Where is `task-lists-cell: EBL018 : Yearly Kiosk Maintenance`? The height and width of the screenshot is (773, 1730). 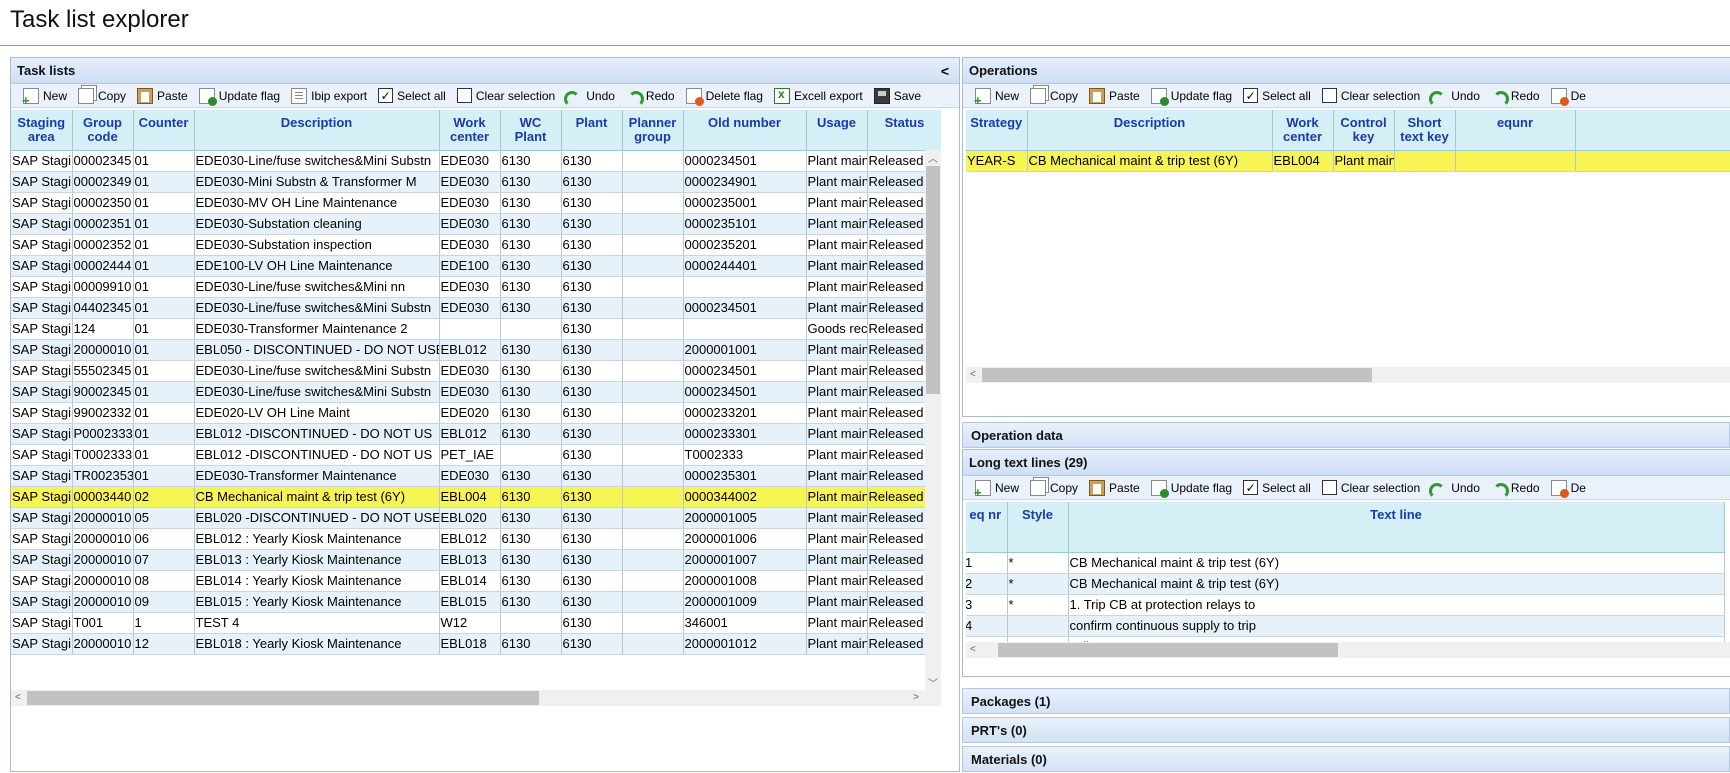
task-lists-cell: EBL018 : Yearly Kiosk Maintenance is located at coordinates (317, 644).